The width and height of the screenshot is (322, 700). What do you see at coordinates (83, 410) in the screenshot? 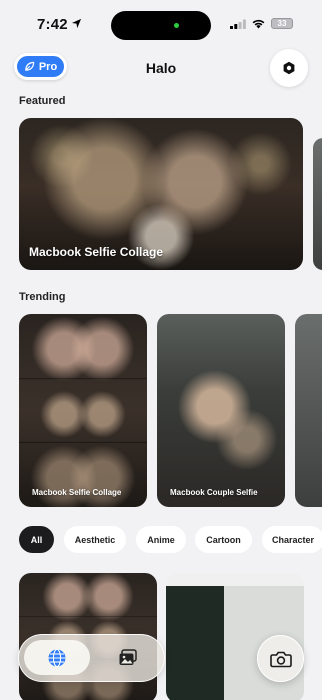
I see `trending-card: Macbook Selfie Collage` at bounding box center [83, 410].